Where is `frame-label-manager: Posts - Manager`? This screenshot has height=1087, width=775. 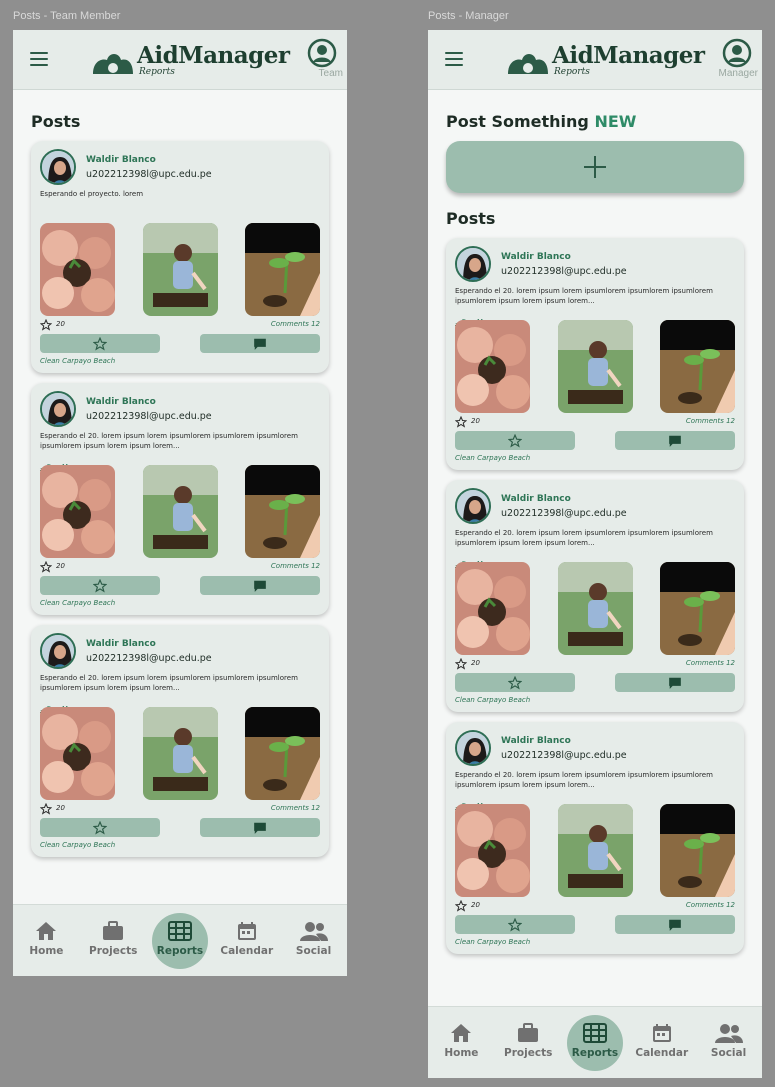
frame-label-manager: Posts - Manager is located at coordinates (468, 16).